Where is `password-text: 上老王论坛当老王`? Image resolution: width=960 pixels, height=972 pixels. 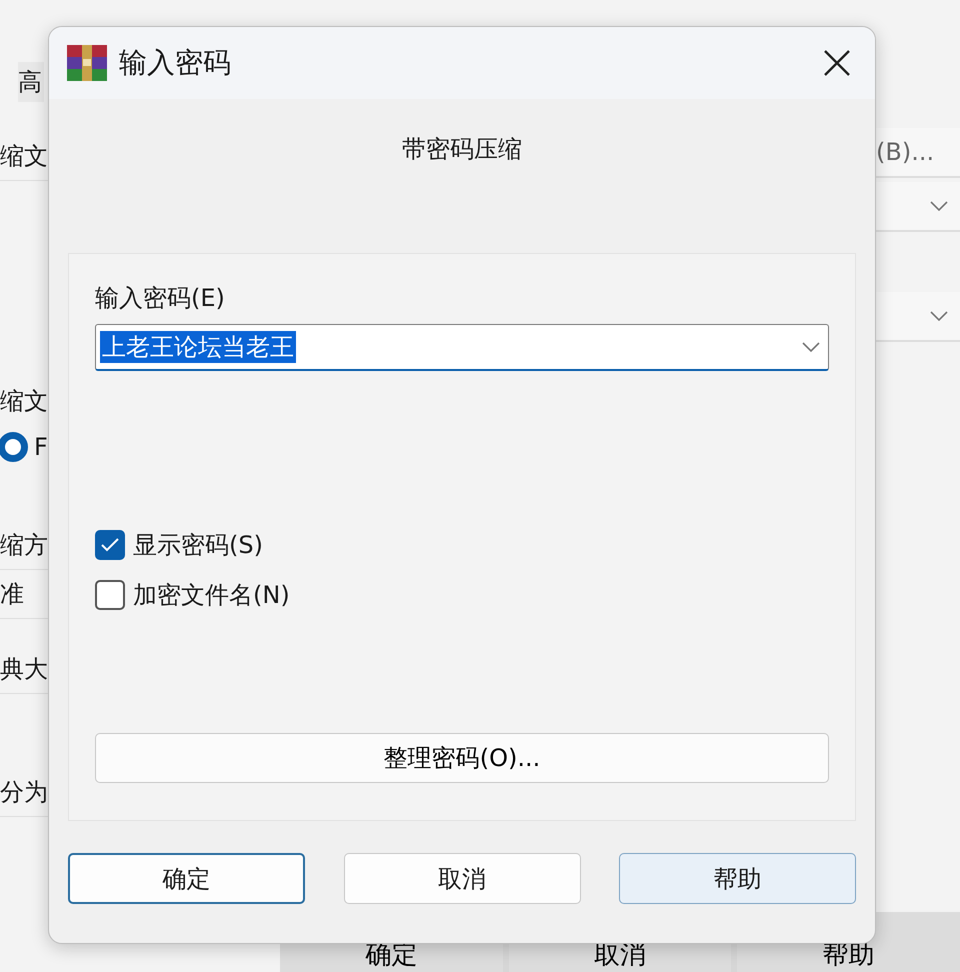
password-text: 上老王论坛当老王 is located at coordinates (198, 347).